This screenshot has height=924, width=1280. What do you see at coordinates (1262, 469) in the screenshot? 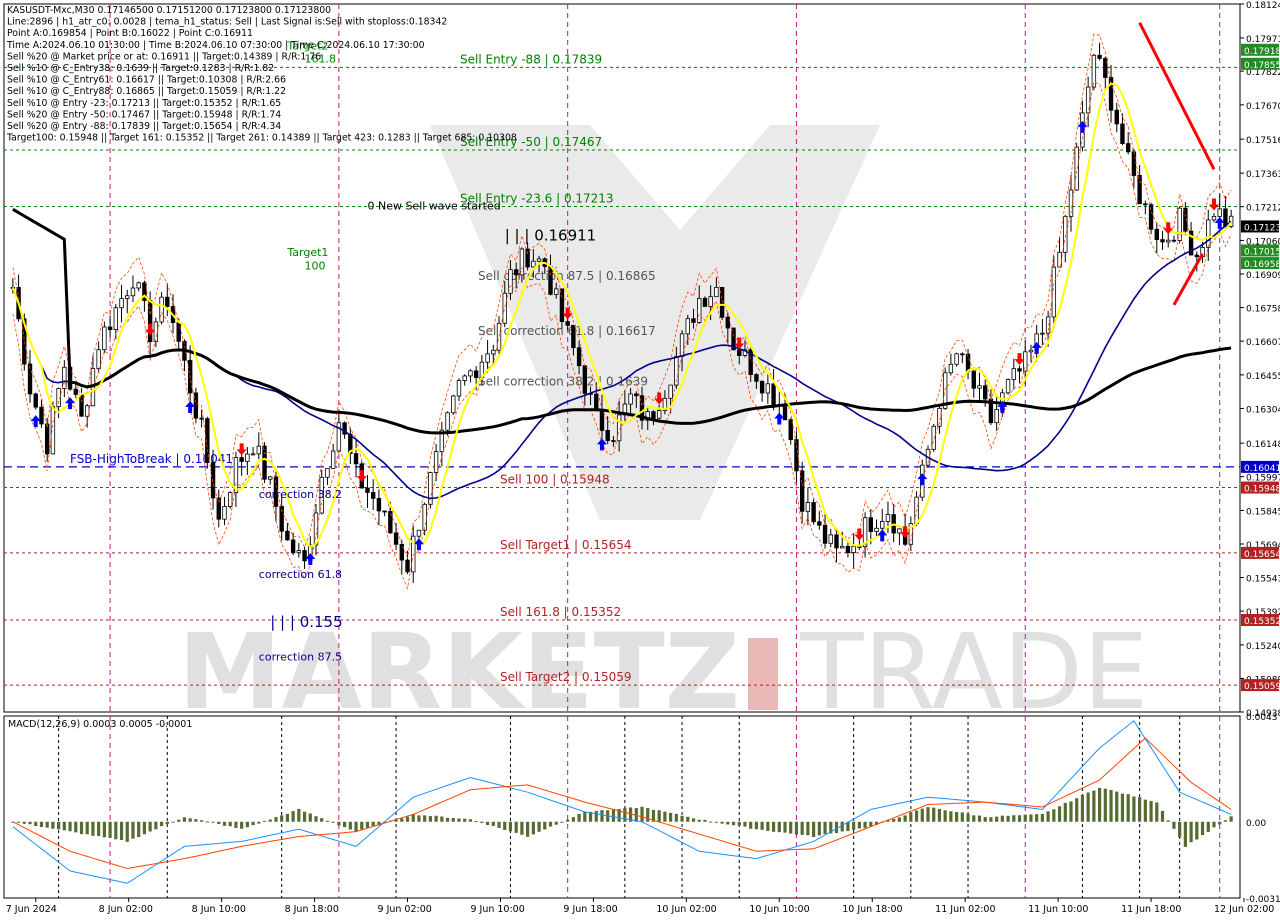
I see `price-tag-5: 0.16041` at bounding box center [1262, 469].